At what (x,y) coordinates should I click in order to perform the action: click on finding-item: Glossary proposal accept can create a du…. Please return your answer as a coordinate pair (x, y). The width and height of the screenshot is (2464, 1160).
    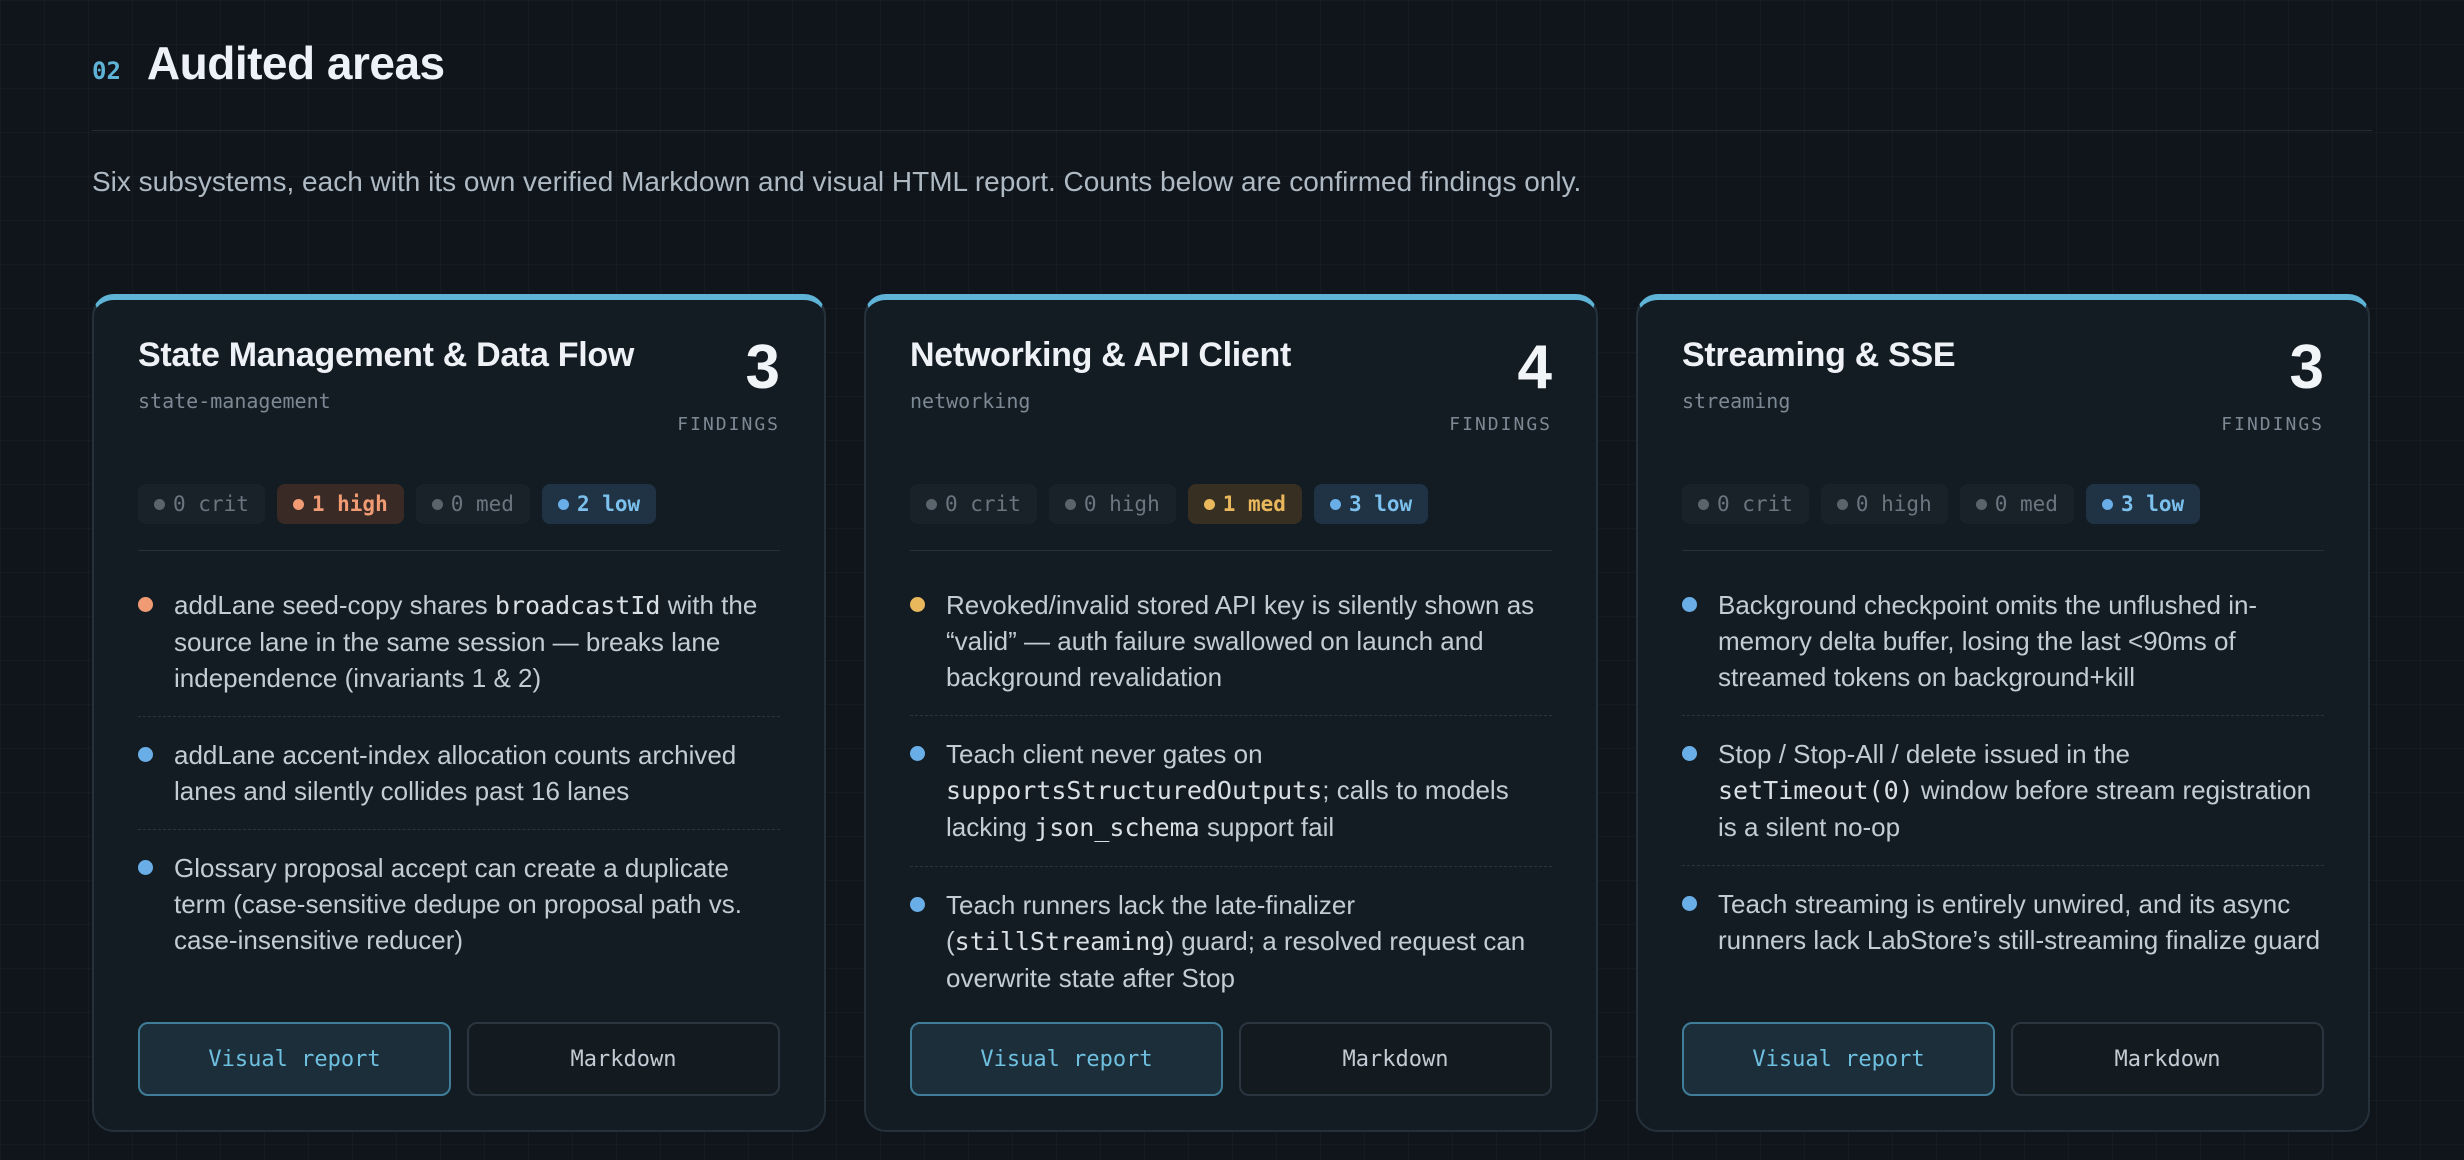
    Looking at the image, I should click on (459, 904).